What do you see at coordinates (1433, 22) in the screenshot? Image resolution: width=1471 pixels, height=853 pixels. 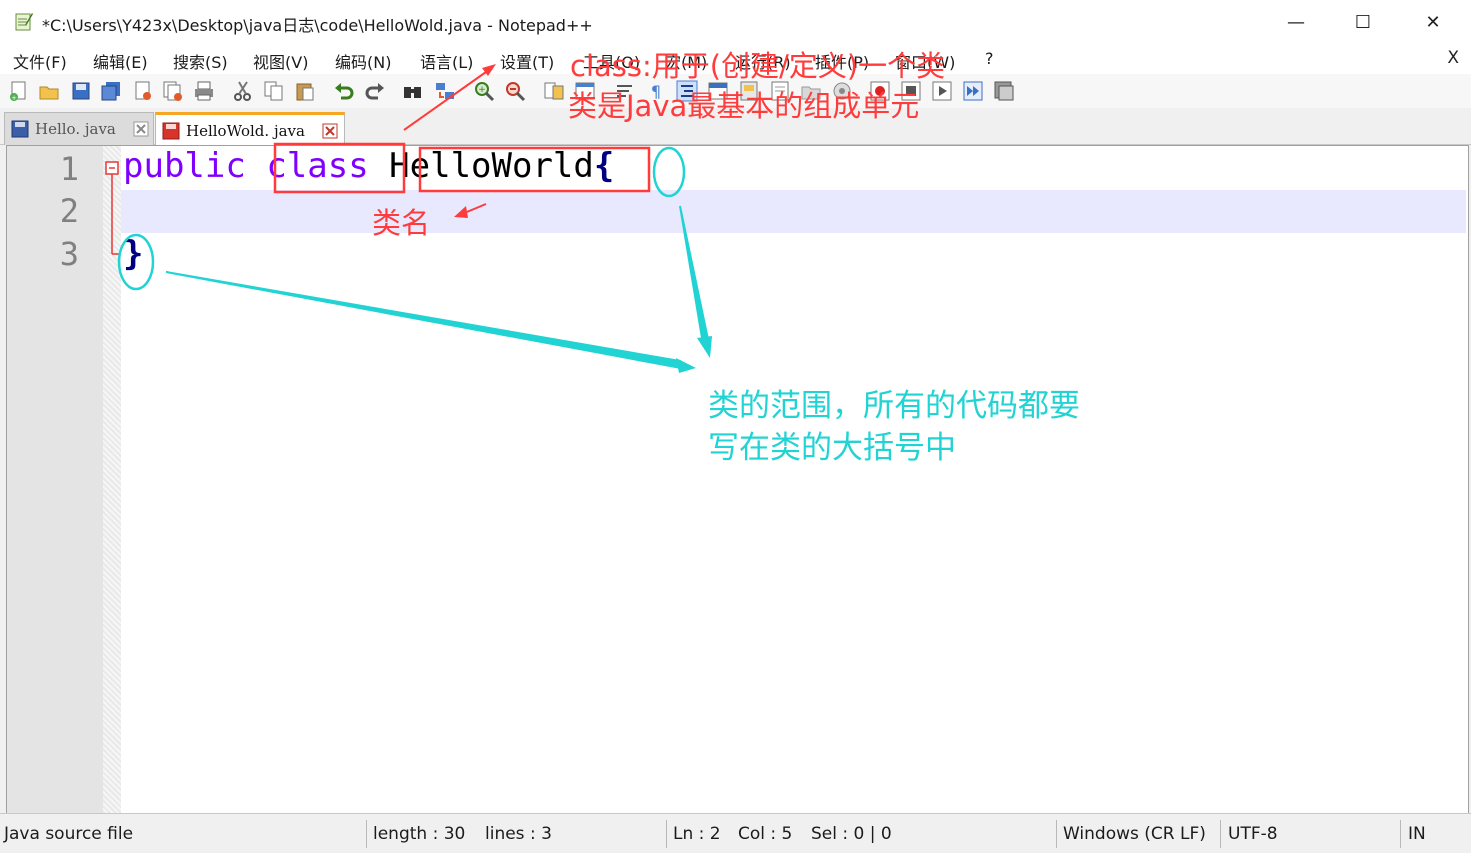 I see `close-button: ✕` at bounding box center [1433, 22].